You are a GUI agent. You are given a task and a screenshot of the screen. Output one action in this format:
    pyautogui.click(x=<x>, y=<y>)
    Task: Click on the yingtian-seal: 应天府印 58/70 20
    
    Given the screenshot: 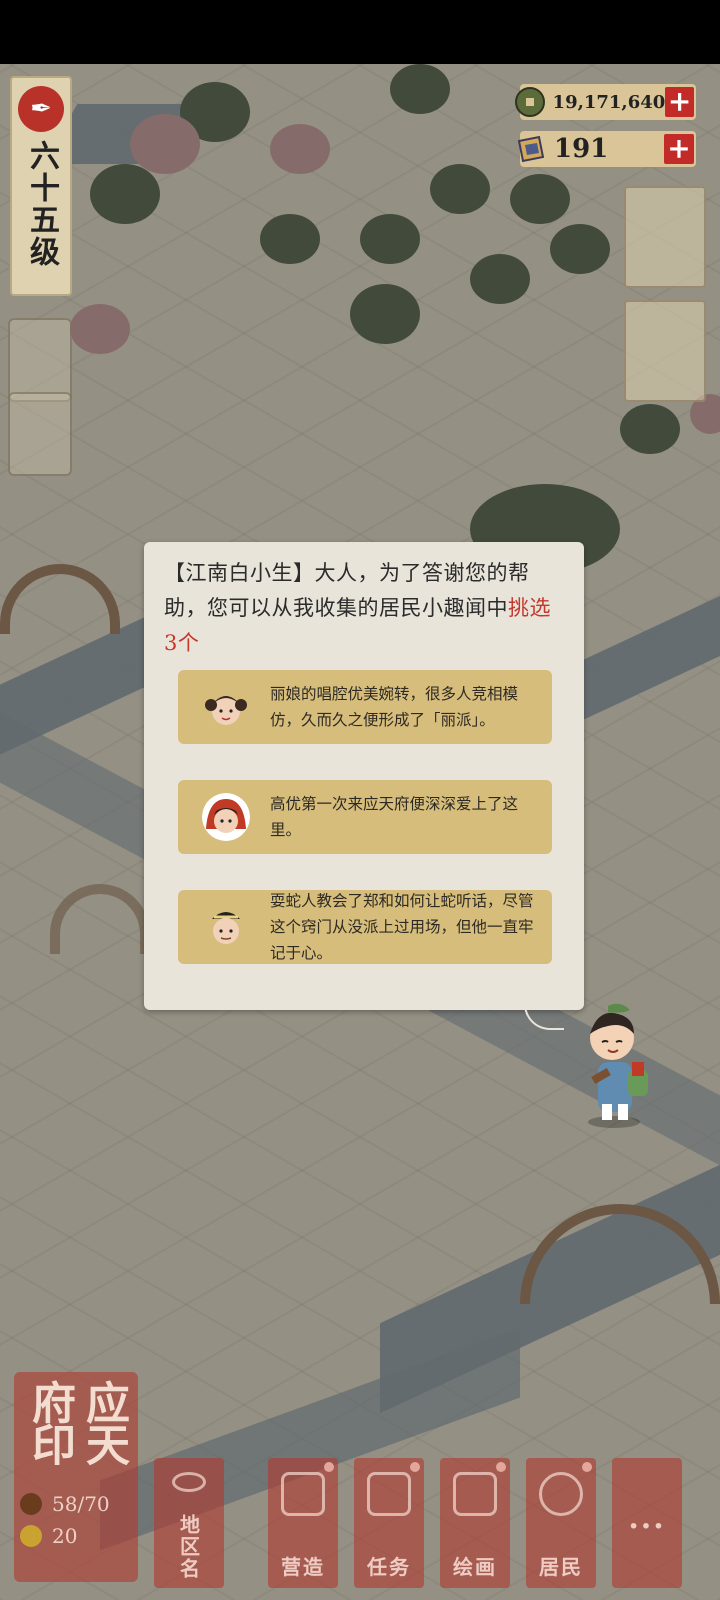 What is the action you would take?
    pyautogui.click(x=76, y=1477)
    